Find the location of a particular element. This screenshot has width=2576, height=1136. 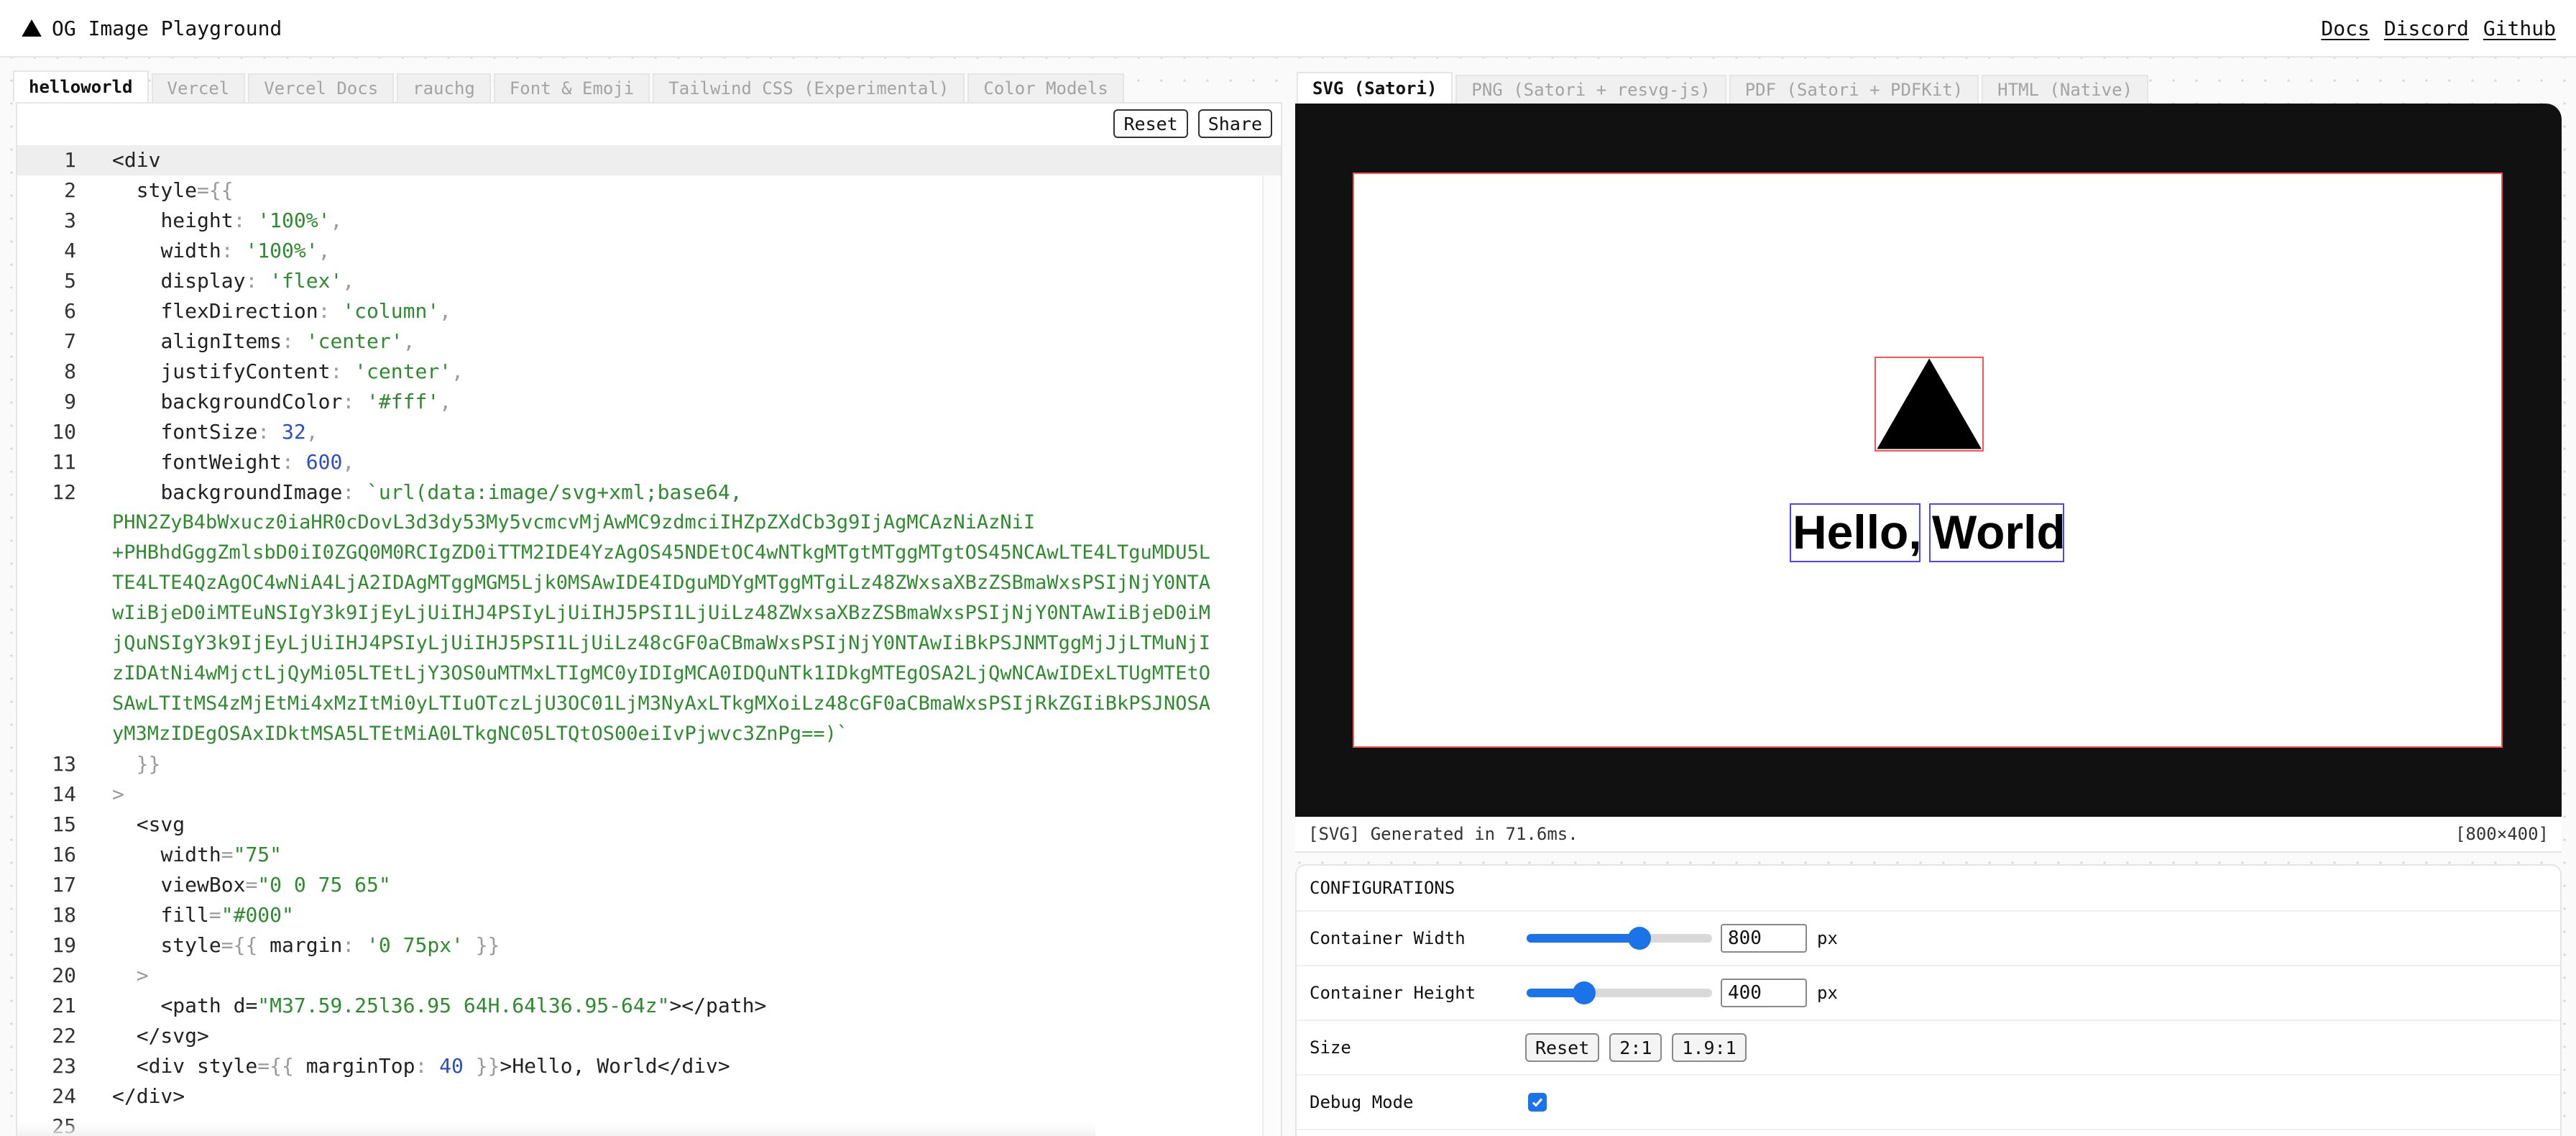

tab-png-satori-resvg: PNG (Satori + resvg-js) is located at coordinates (1590, 89).